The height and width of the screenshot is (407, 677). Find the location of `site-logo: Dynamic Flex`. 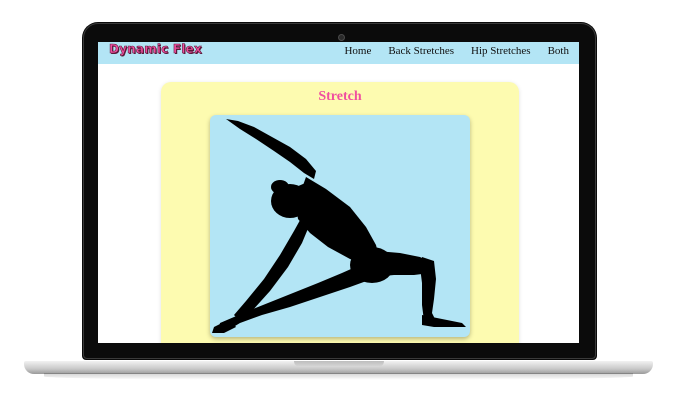

site-logo: Dynamic Flex is located at coordinates (155, 49).